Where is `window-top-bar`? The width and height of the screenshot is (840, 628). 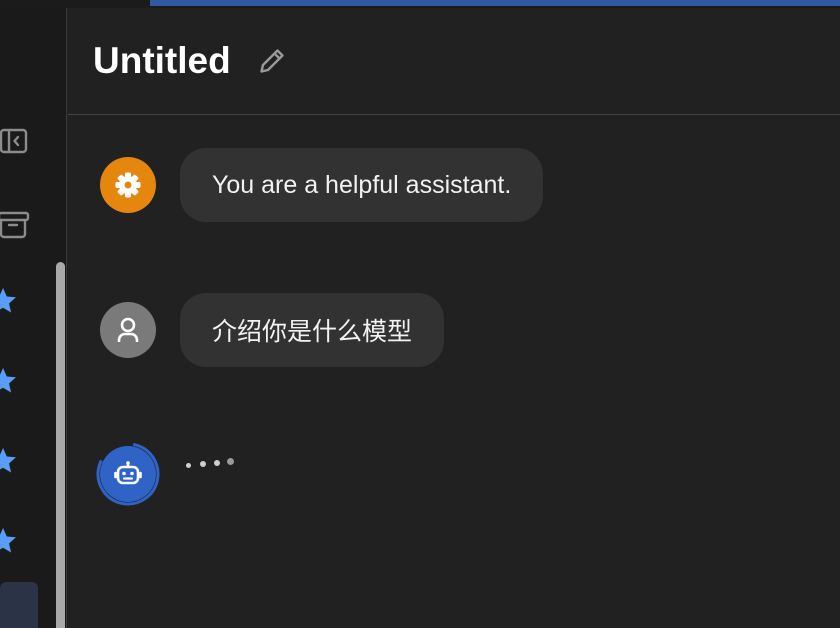 window-top-bar is located at coordinates (420, 4).